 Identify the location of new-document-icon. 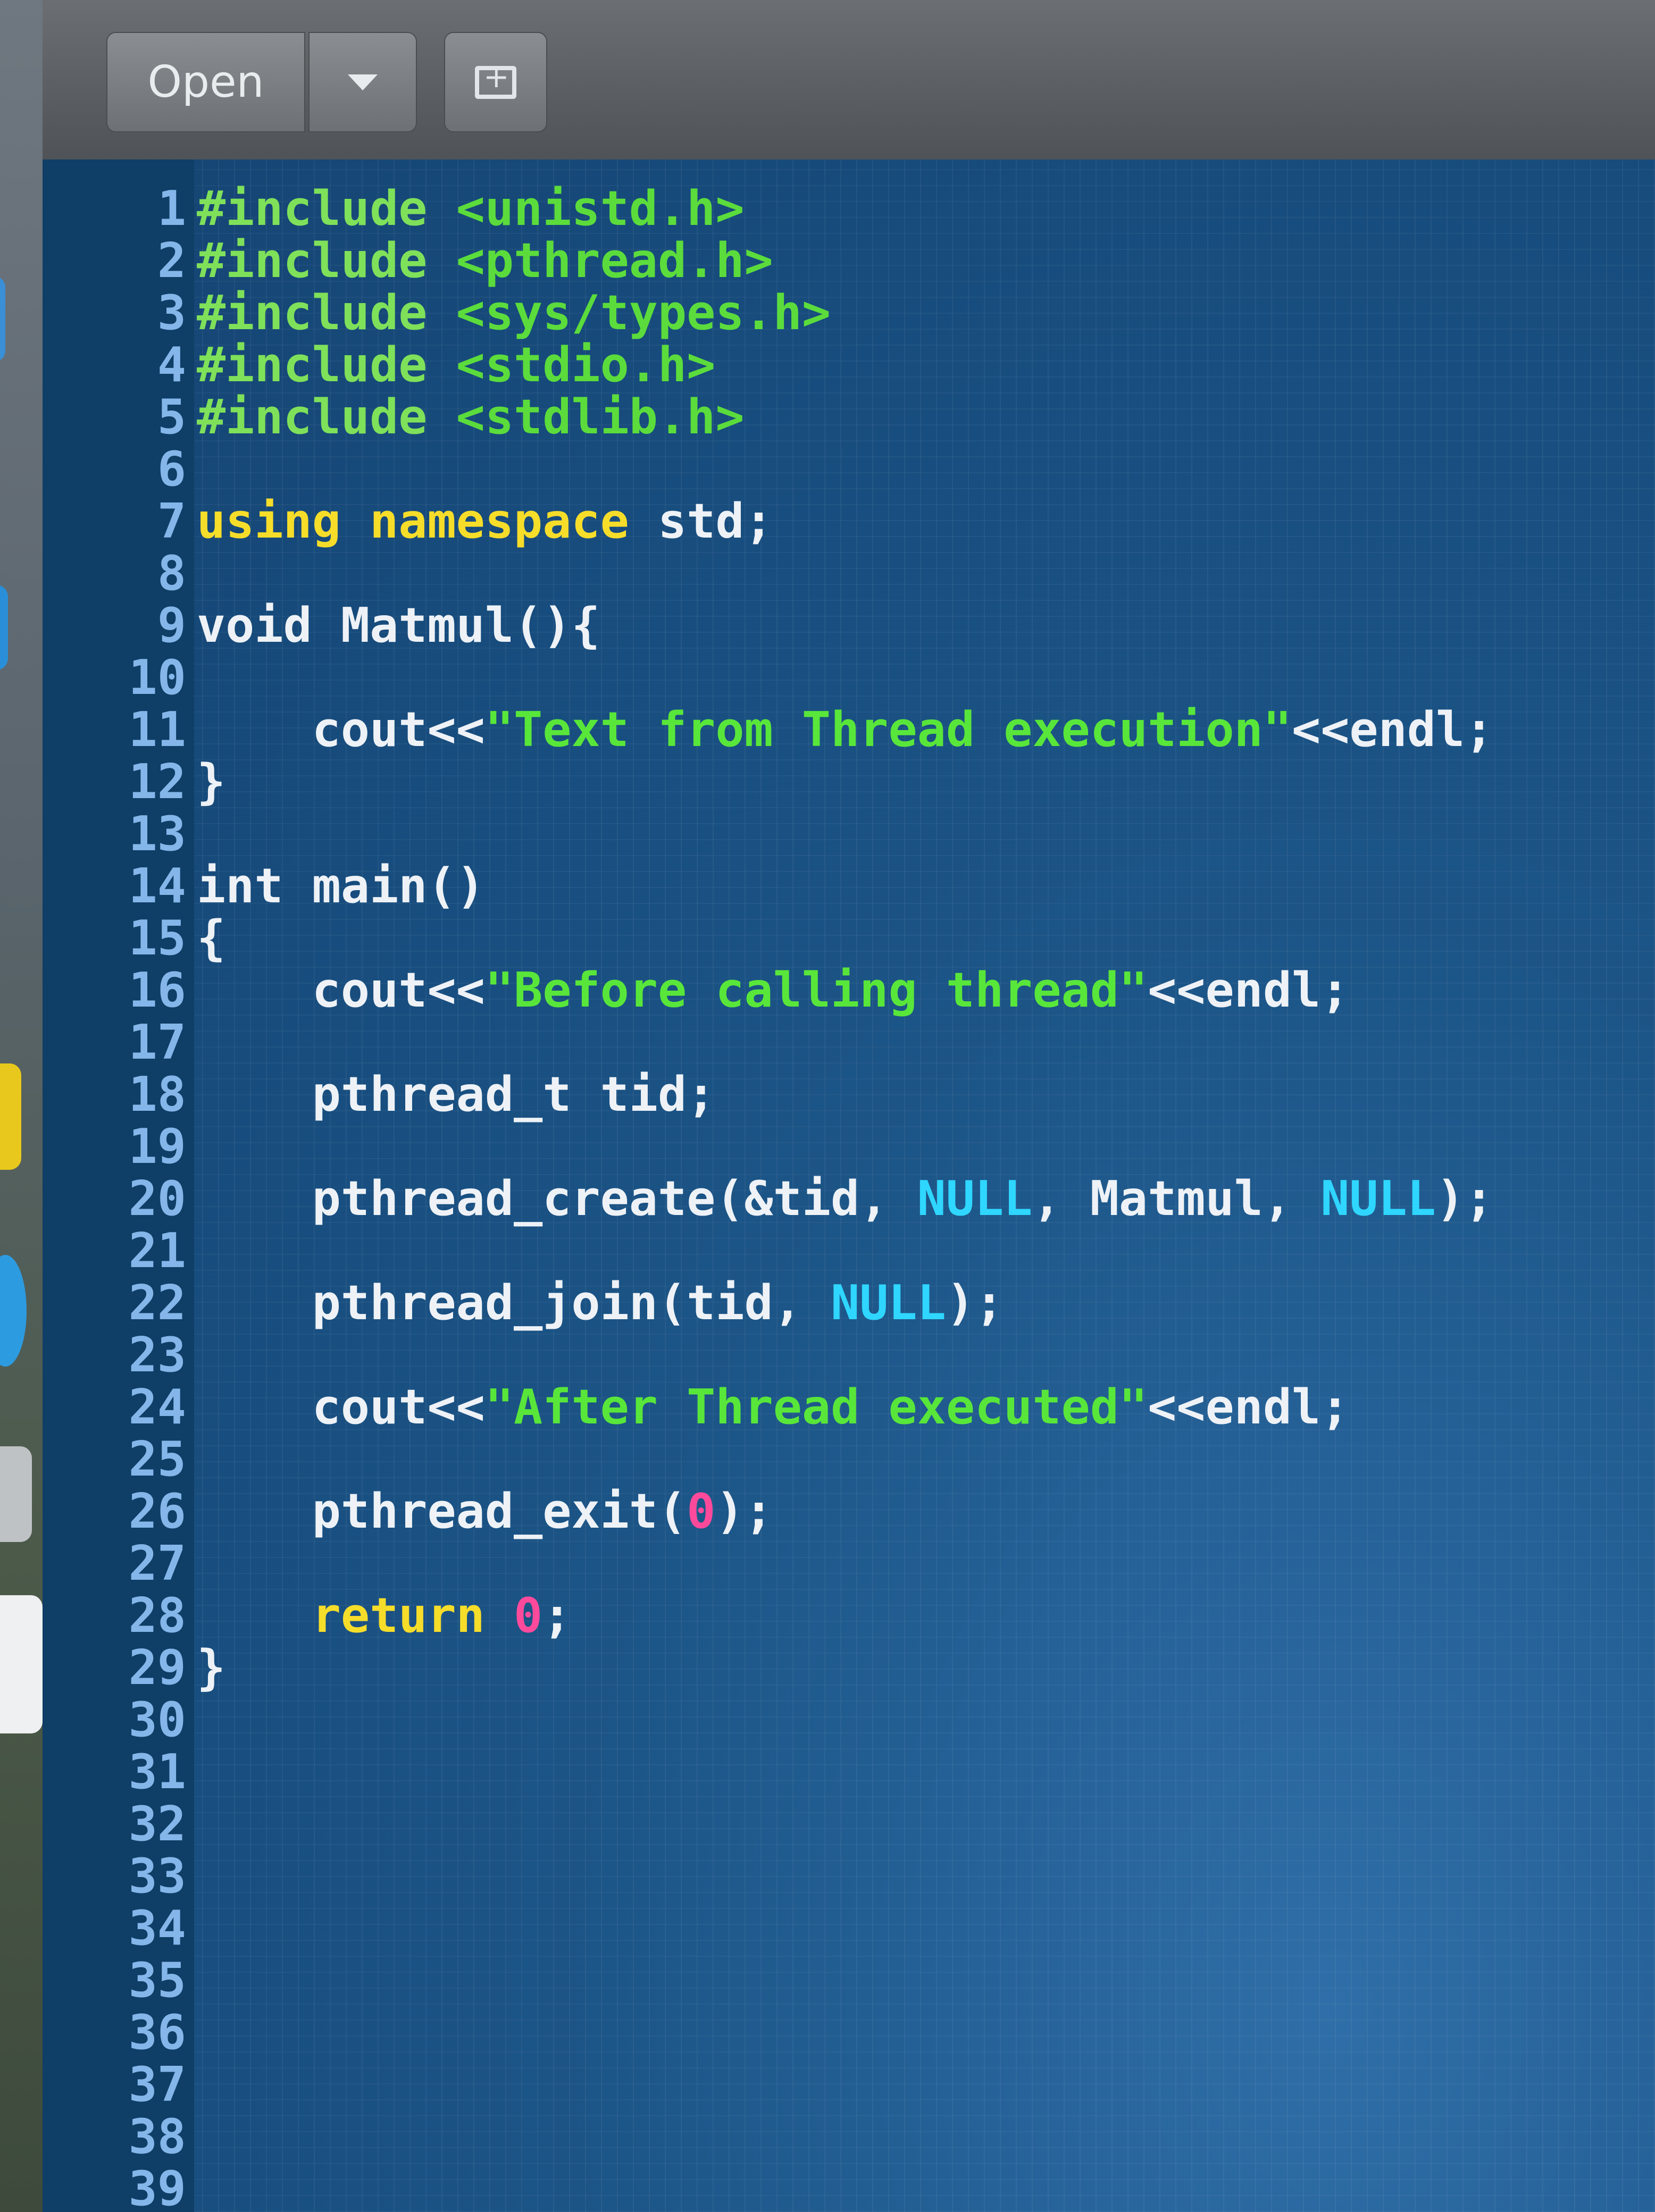
(495, 78).